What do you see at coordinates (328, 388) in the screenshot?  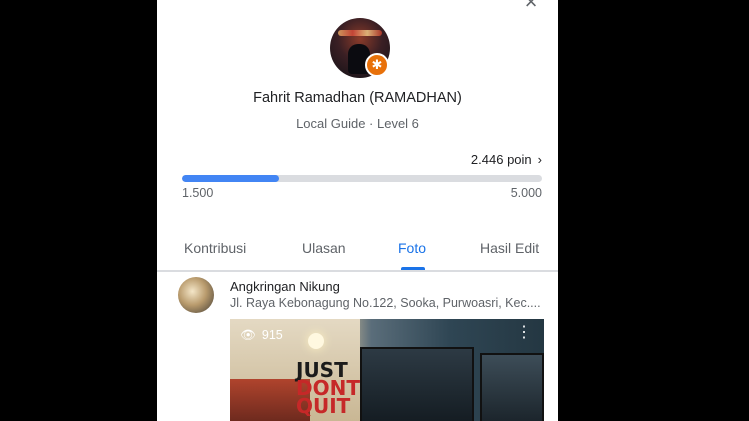 I see `photo-wall-lettering: JUST DONT QUIT` at bounding box center [328, 388].